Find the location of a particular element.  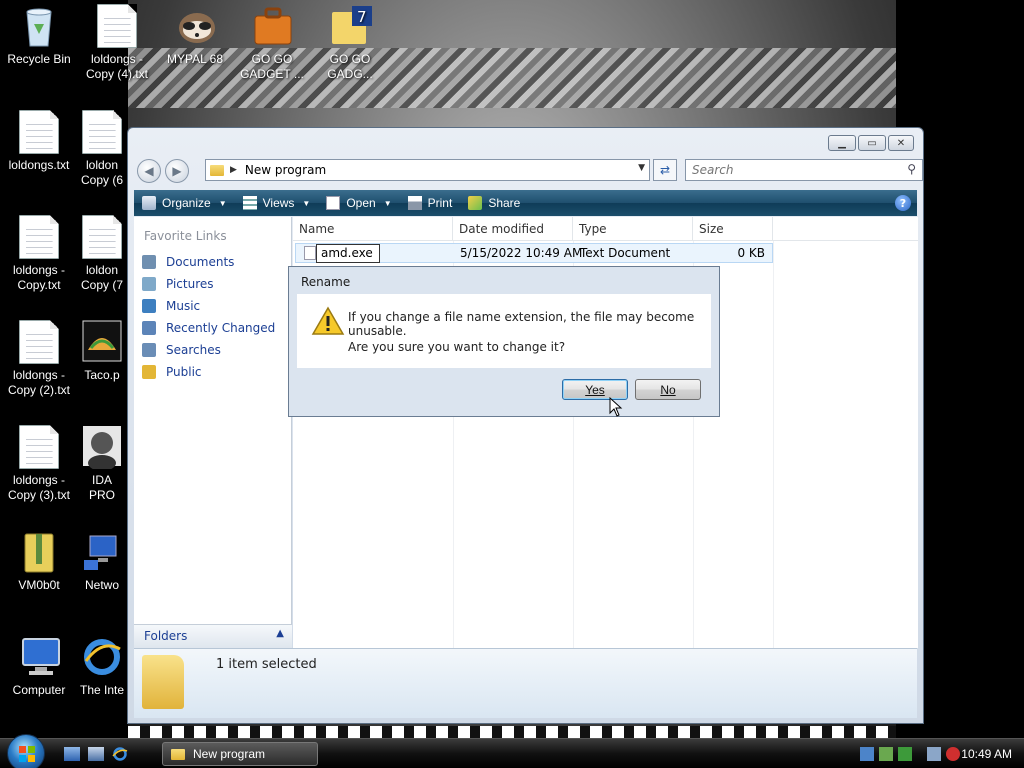

confirm-question: Are you sure you want to change it? is located at coordinates (457, 347).